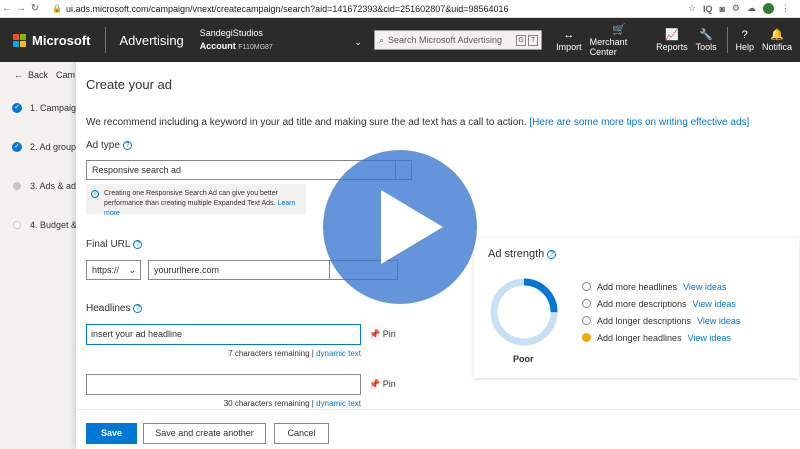  I want to click on import-icon: ↔, so click(569, 35).